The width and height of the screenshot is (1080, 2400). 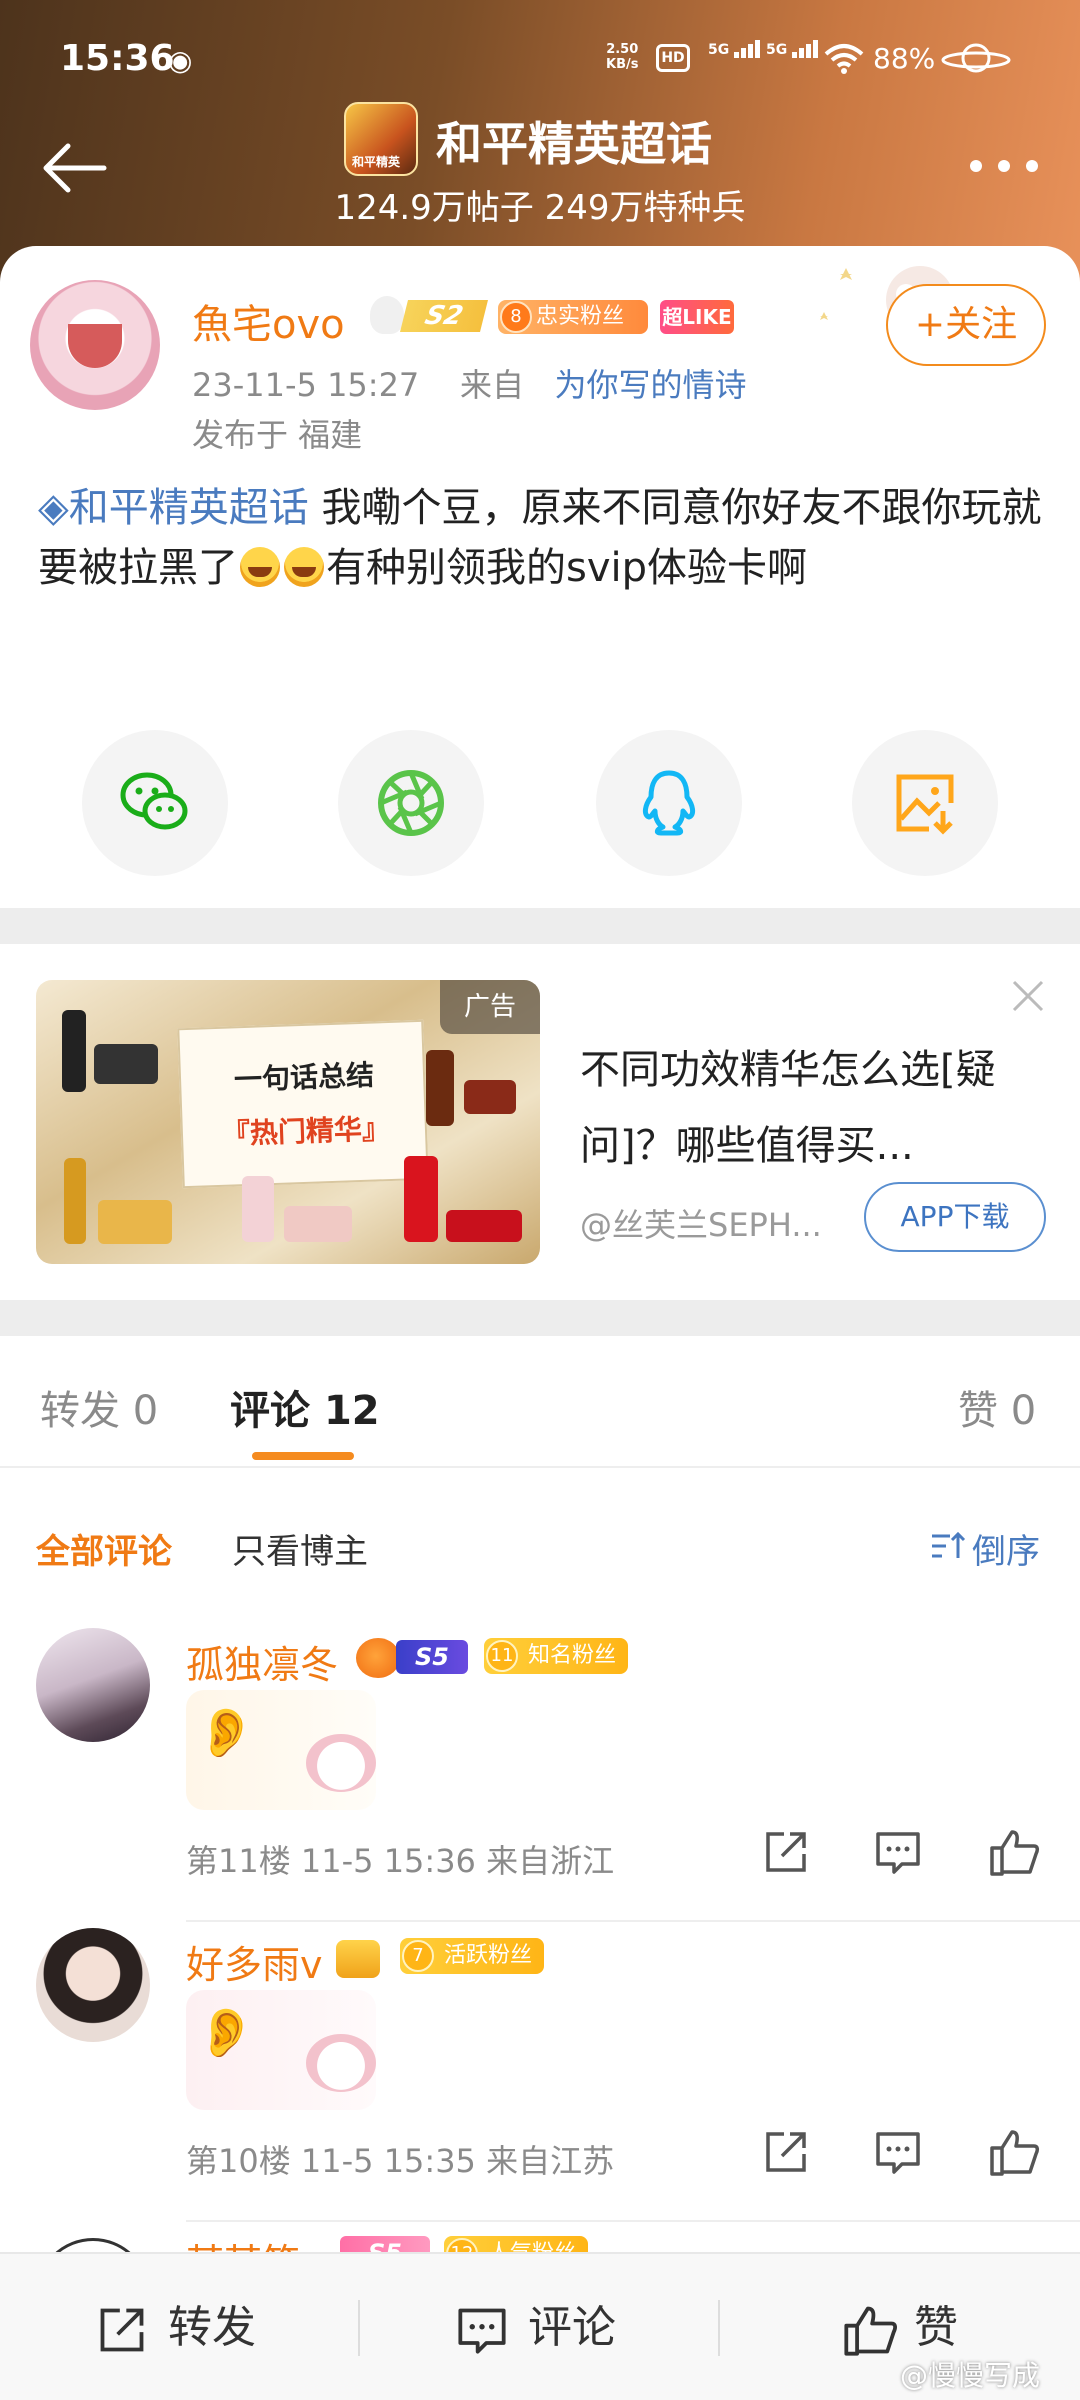 What do you see at coordinates (955, 1217) in the screenshot?
I see `app-download-button: APP下载` at bounding box center [955, 1217].